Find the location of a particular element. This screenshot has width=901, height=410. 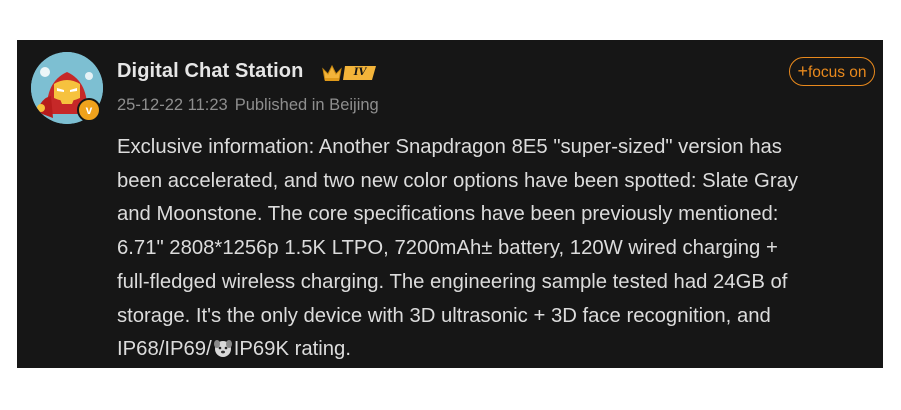

plus-icon: + is located at coordinates (802, 71).